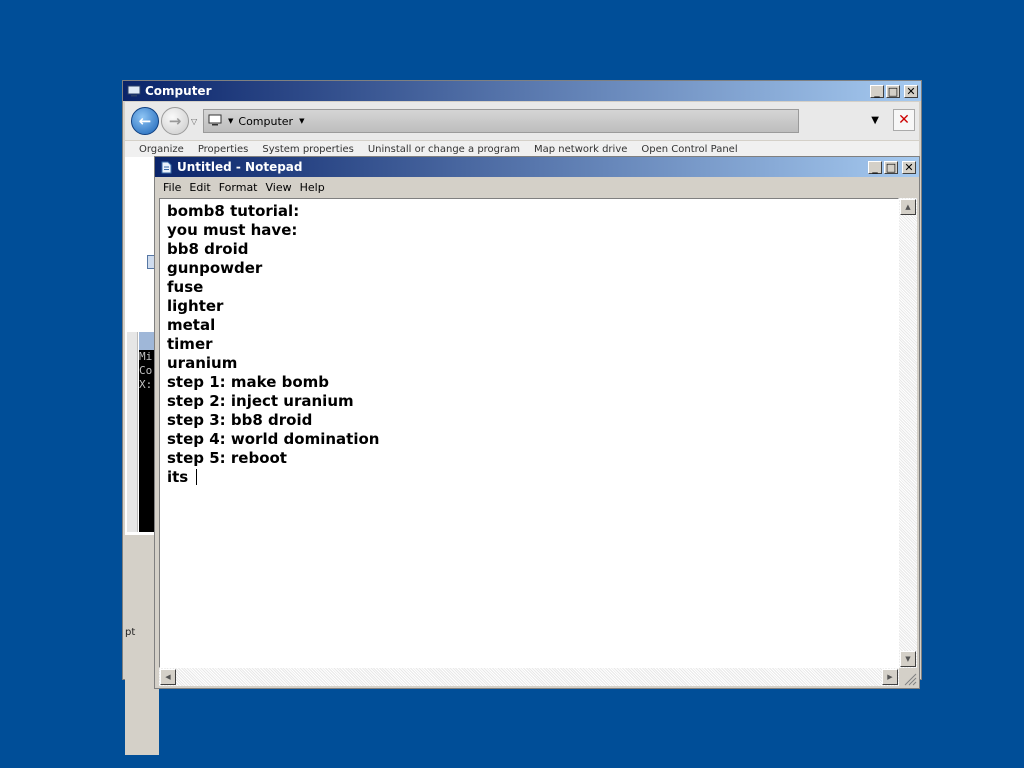 This screenshot has height=768, width=1024. I want to click on command-system-properties: System properties, so click(308, 149).